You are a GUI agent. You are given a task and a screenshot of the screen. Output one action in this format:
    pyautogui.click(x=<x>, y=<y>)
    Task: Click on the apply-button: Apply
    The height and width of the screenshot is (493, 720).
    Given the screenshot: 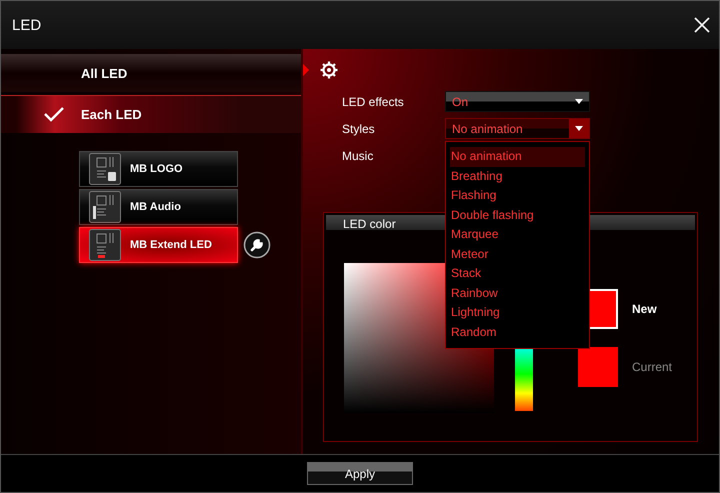 What is the action you would take?
    pyautogui.click(x=360, y=473)
    